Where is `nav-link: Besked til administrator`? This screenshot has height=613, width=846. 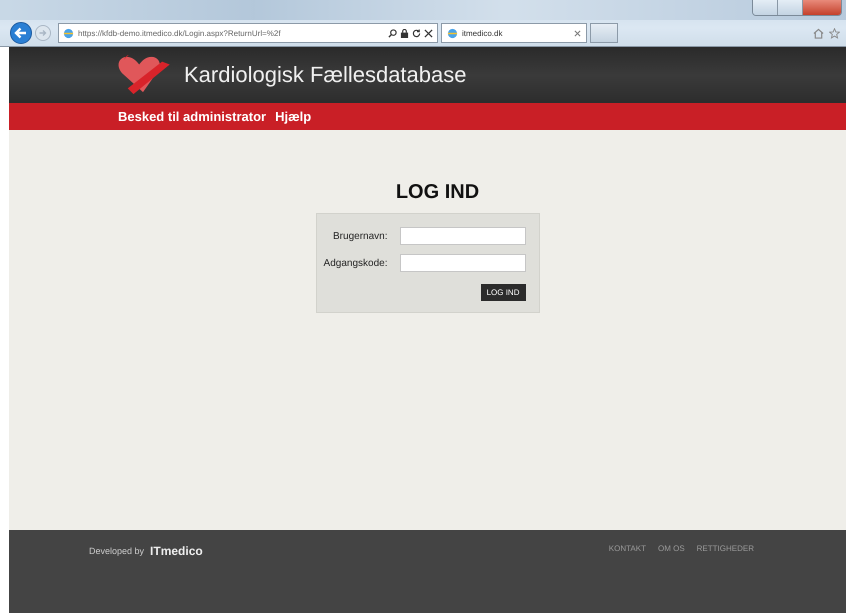 nav-link: Besked til administrator is located at coordinates (192, 116).